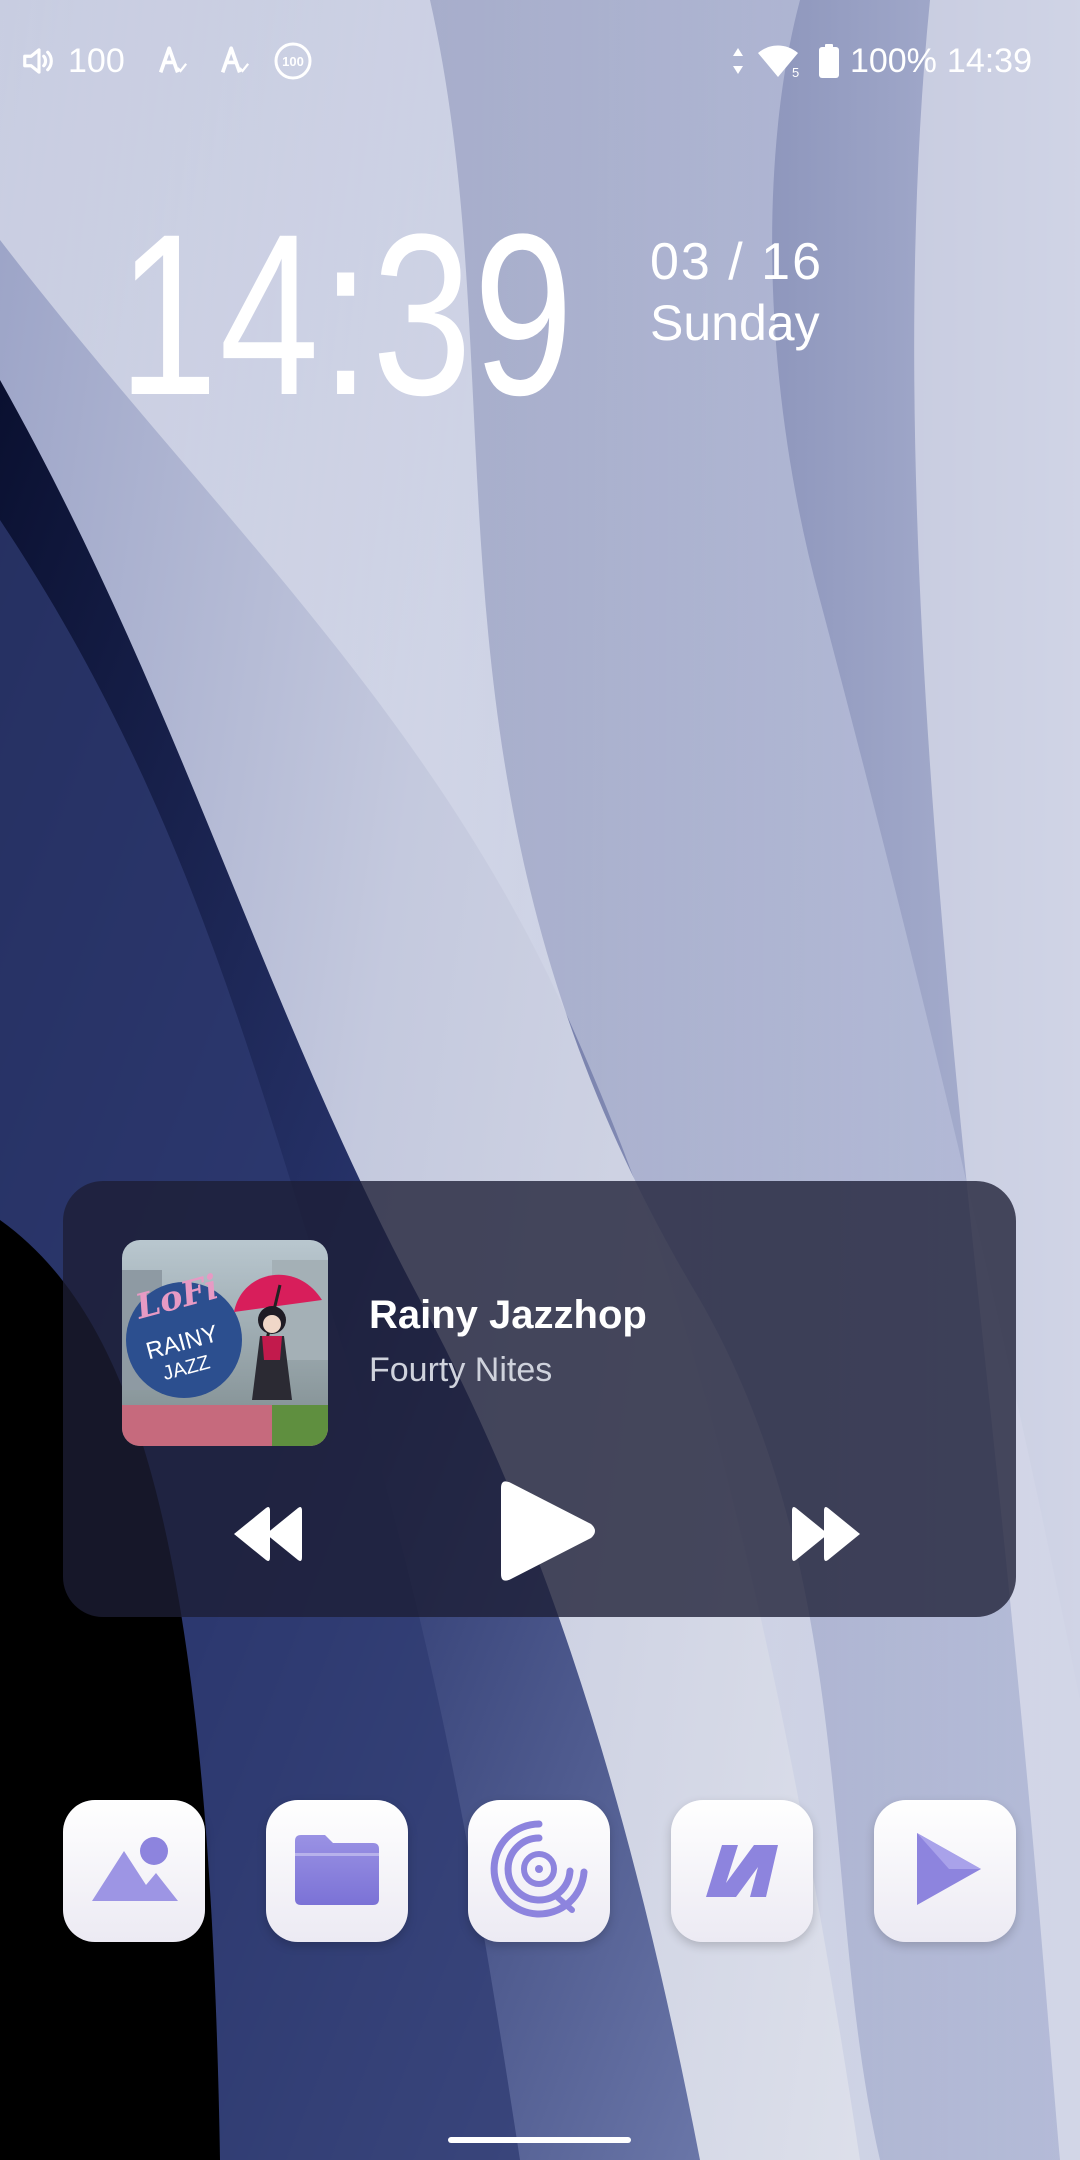 The width and height of the screenshot is (1080, 2160). Describe the element at coordinates (893, 61) in the screenshot. I see `battery-percent: 100%` at that location.